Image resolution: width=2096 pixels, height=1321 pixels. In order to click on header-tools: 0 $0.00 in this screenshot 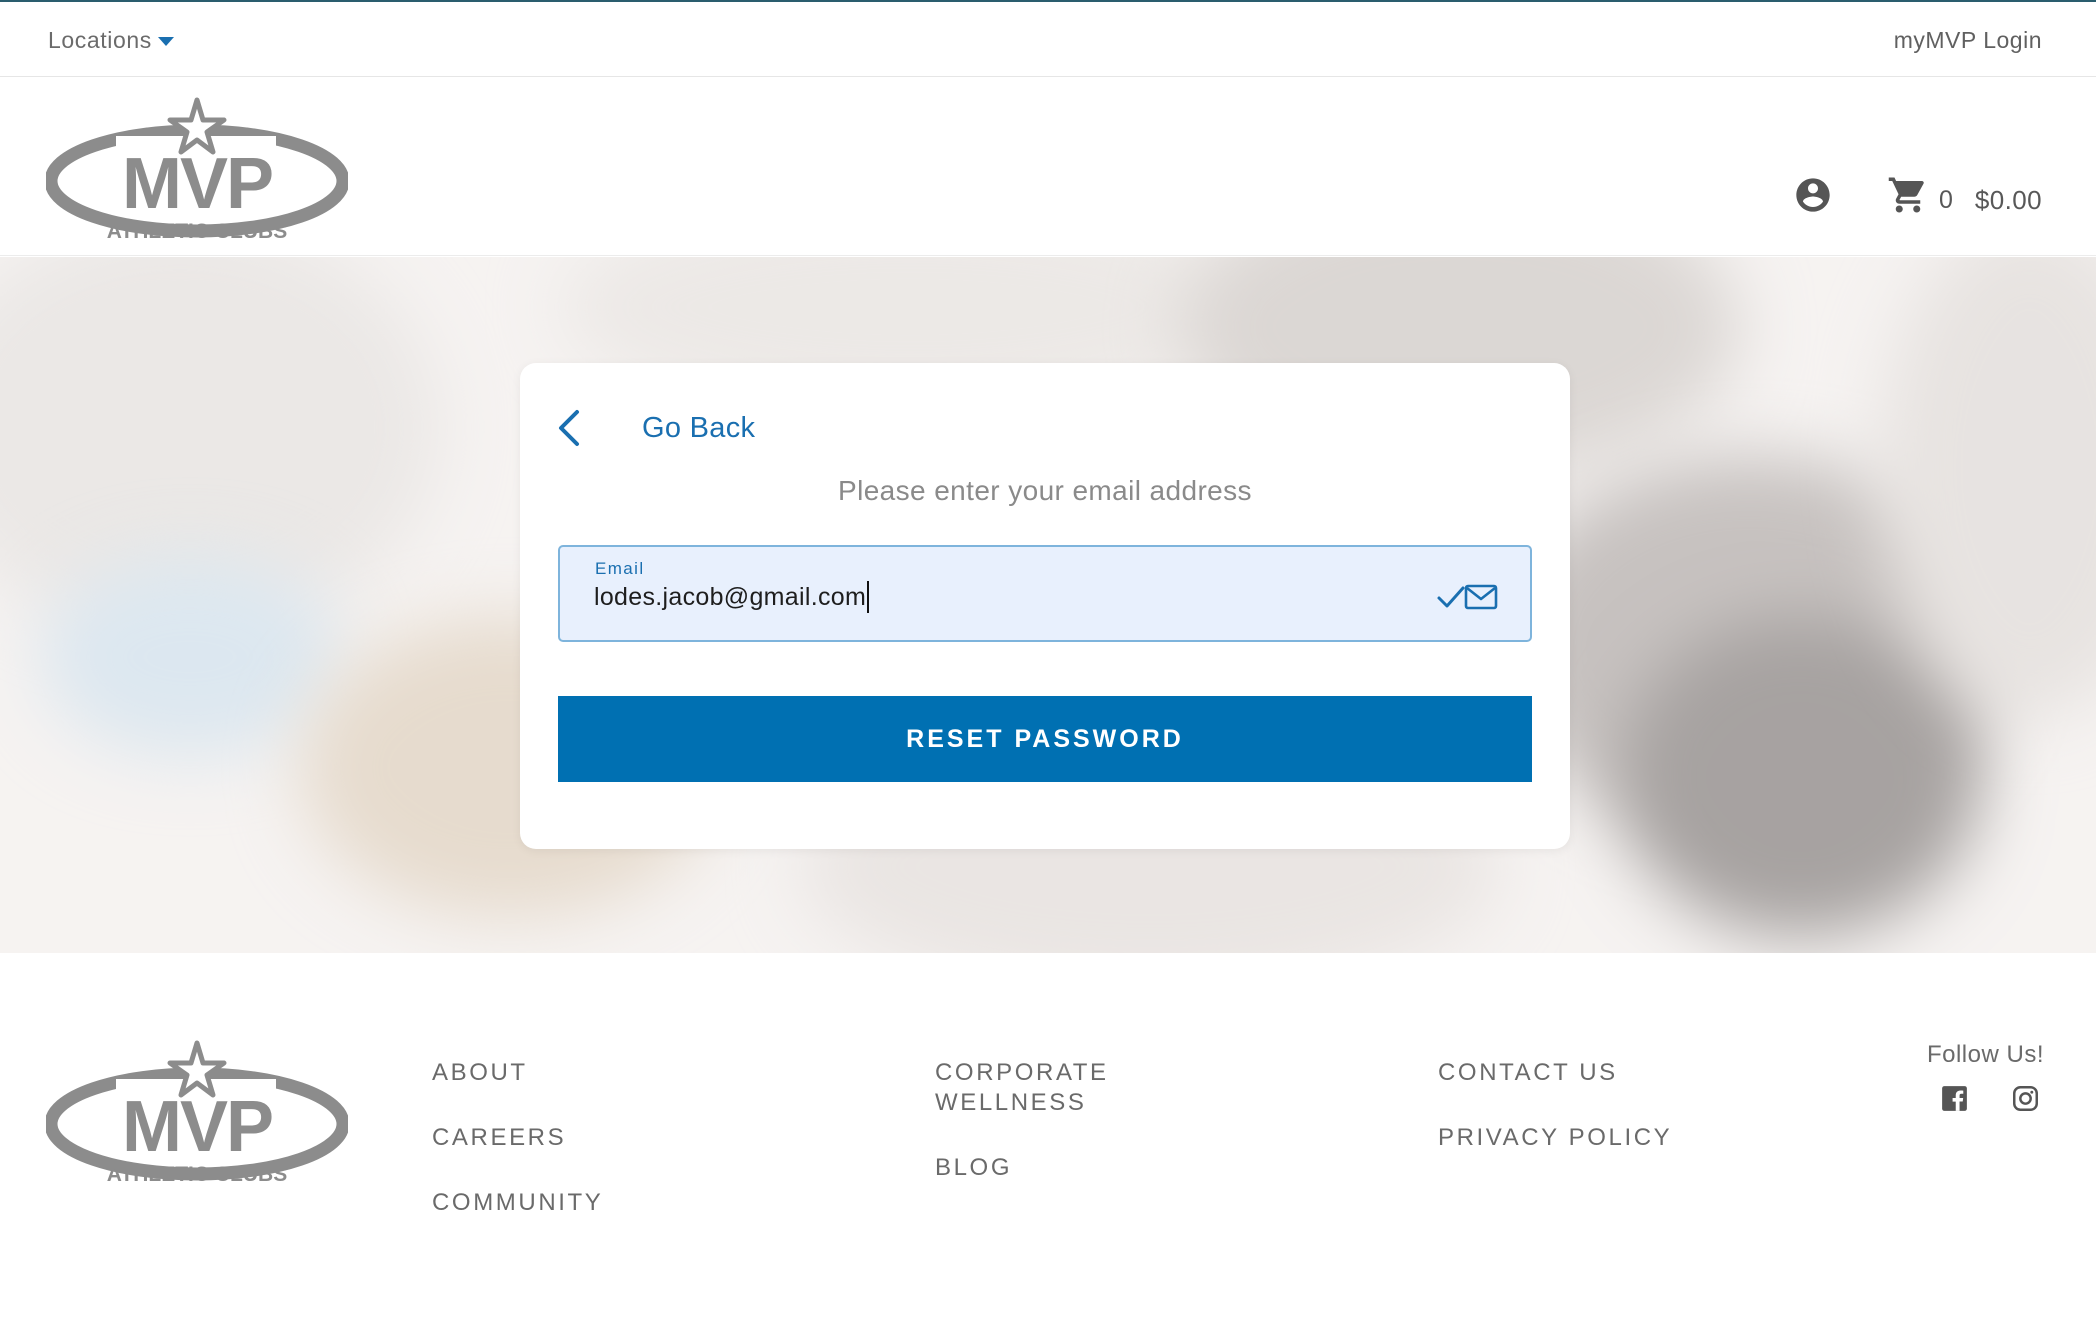, I will do `click(1917, 195)`.